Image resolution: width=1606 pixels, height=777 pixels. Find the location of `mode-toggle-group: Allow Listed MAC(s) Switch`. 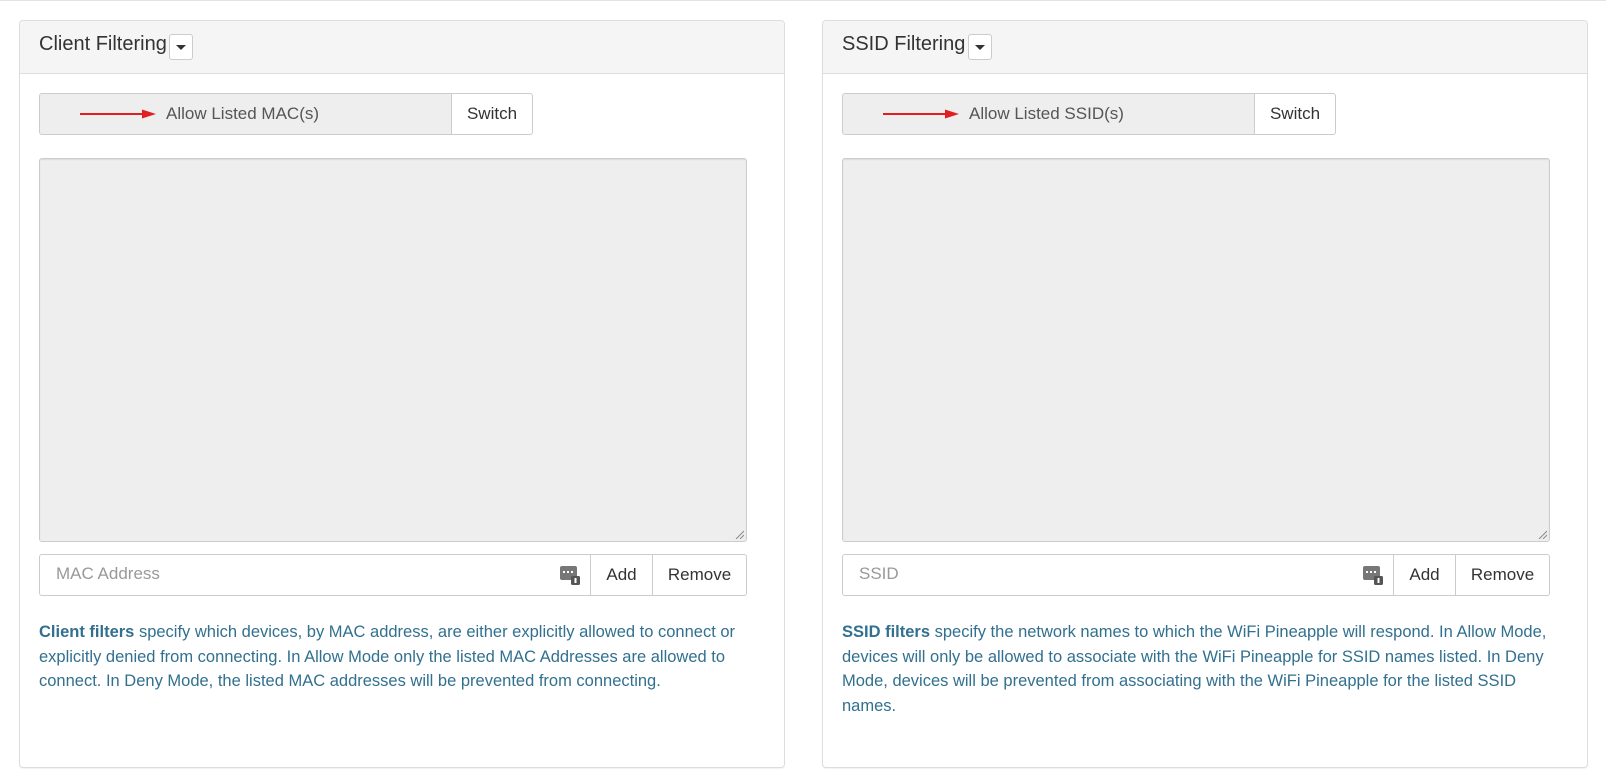

mode-toggle-group: Allow Listed MAC(s) Switch is located at coordinates (286, 114).